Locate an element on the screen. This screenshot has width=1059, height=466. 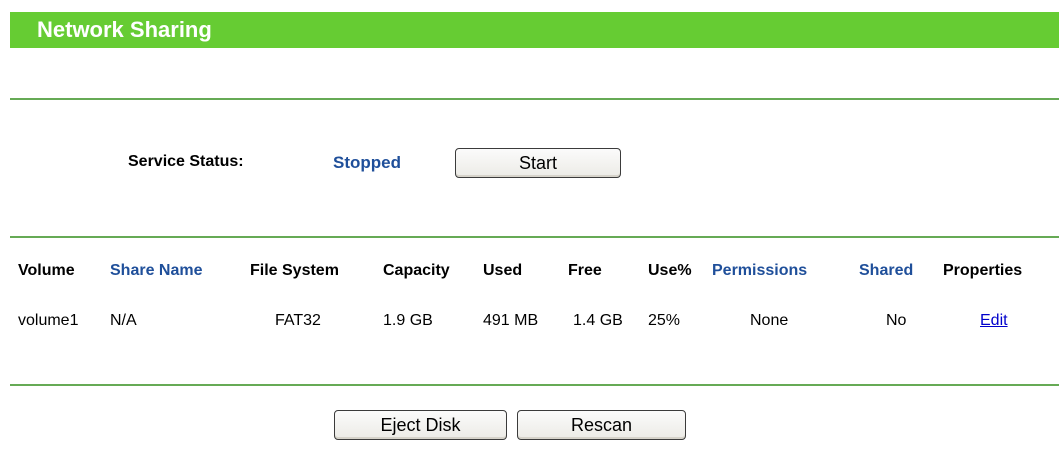
page-title: Network Sharing is located at coordinates (124, 29).